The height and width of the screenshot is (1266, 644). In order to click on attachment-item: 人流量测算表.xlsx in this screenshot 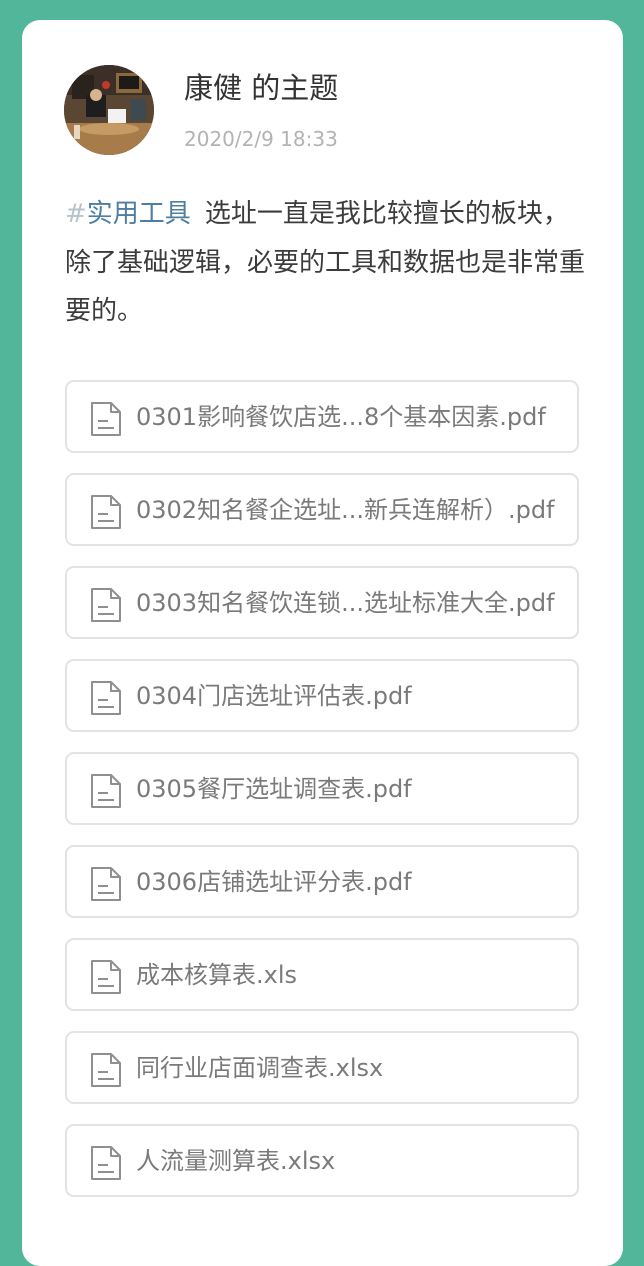, I will do `click(322, 1160)`.